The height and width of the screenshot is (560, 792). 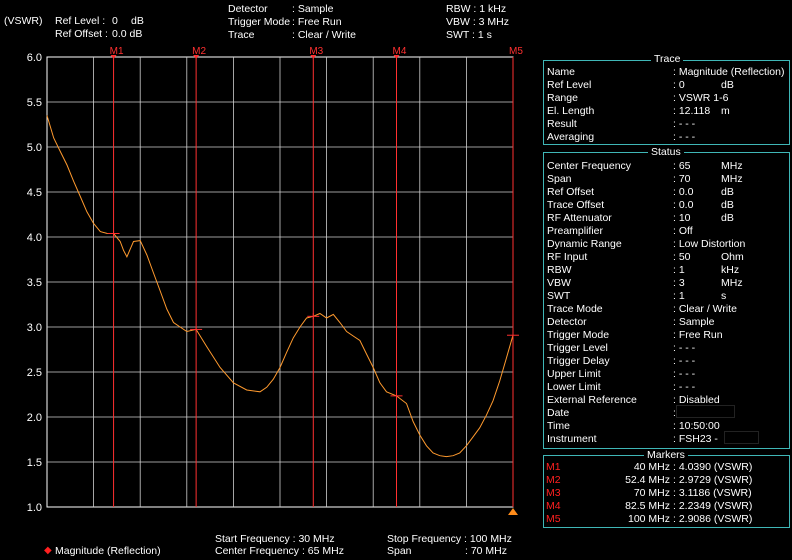 What do you see at coordinates (679, 283) in the screenshot?
I see `panel-row-value: : 3` at bounding box center [679, 283].